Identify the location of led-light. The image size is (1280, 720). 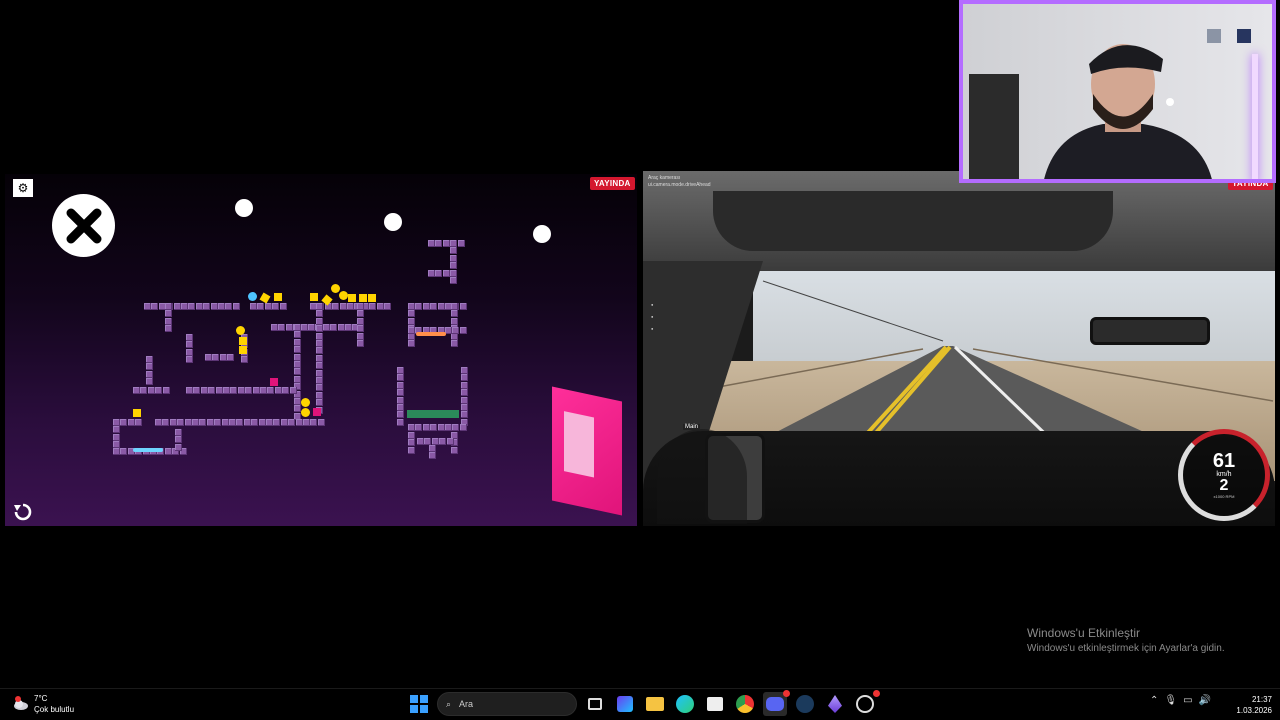
(1255, 116).